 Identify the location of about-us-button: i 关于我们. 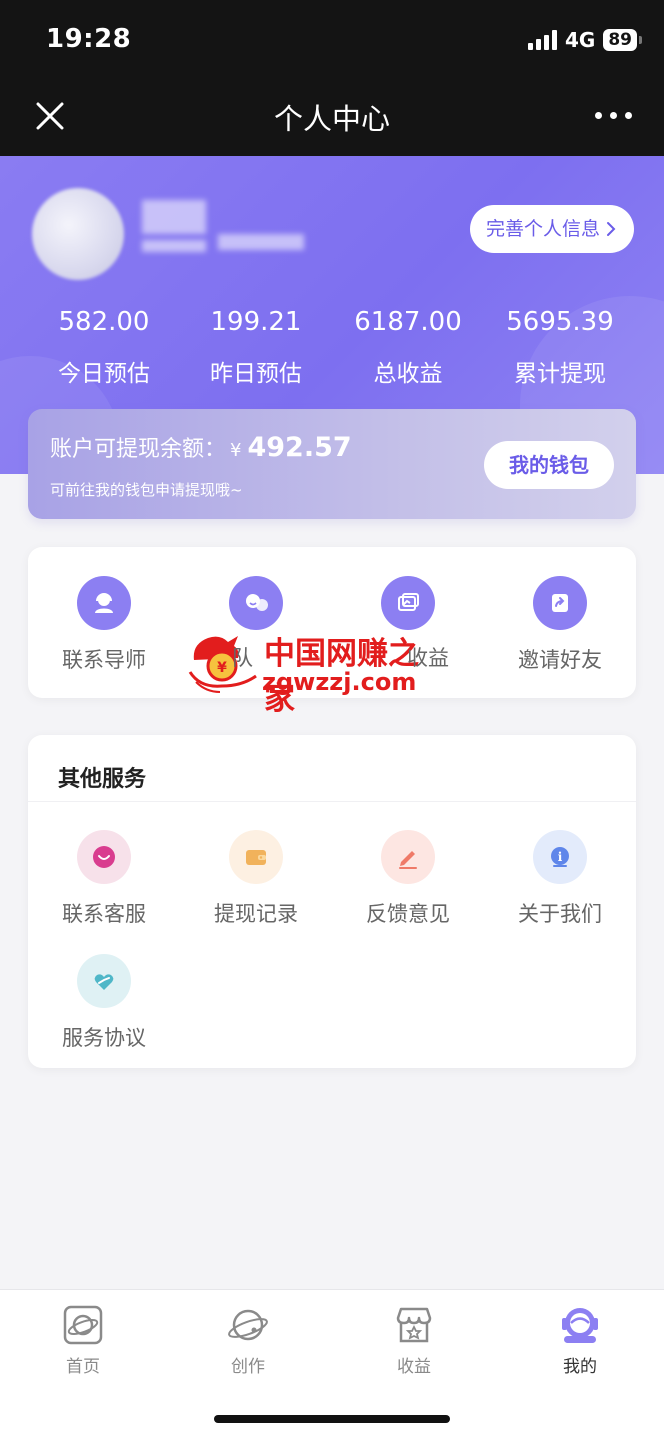
(560, 879).